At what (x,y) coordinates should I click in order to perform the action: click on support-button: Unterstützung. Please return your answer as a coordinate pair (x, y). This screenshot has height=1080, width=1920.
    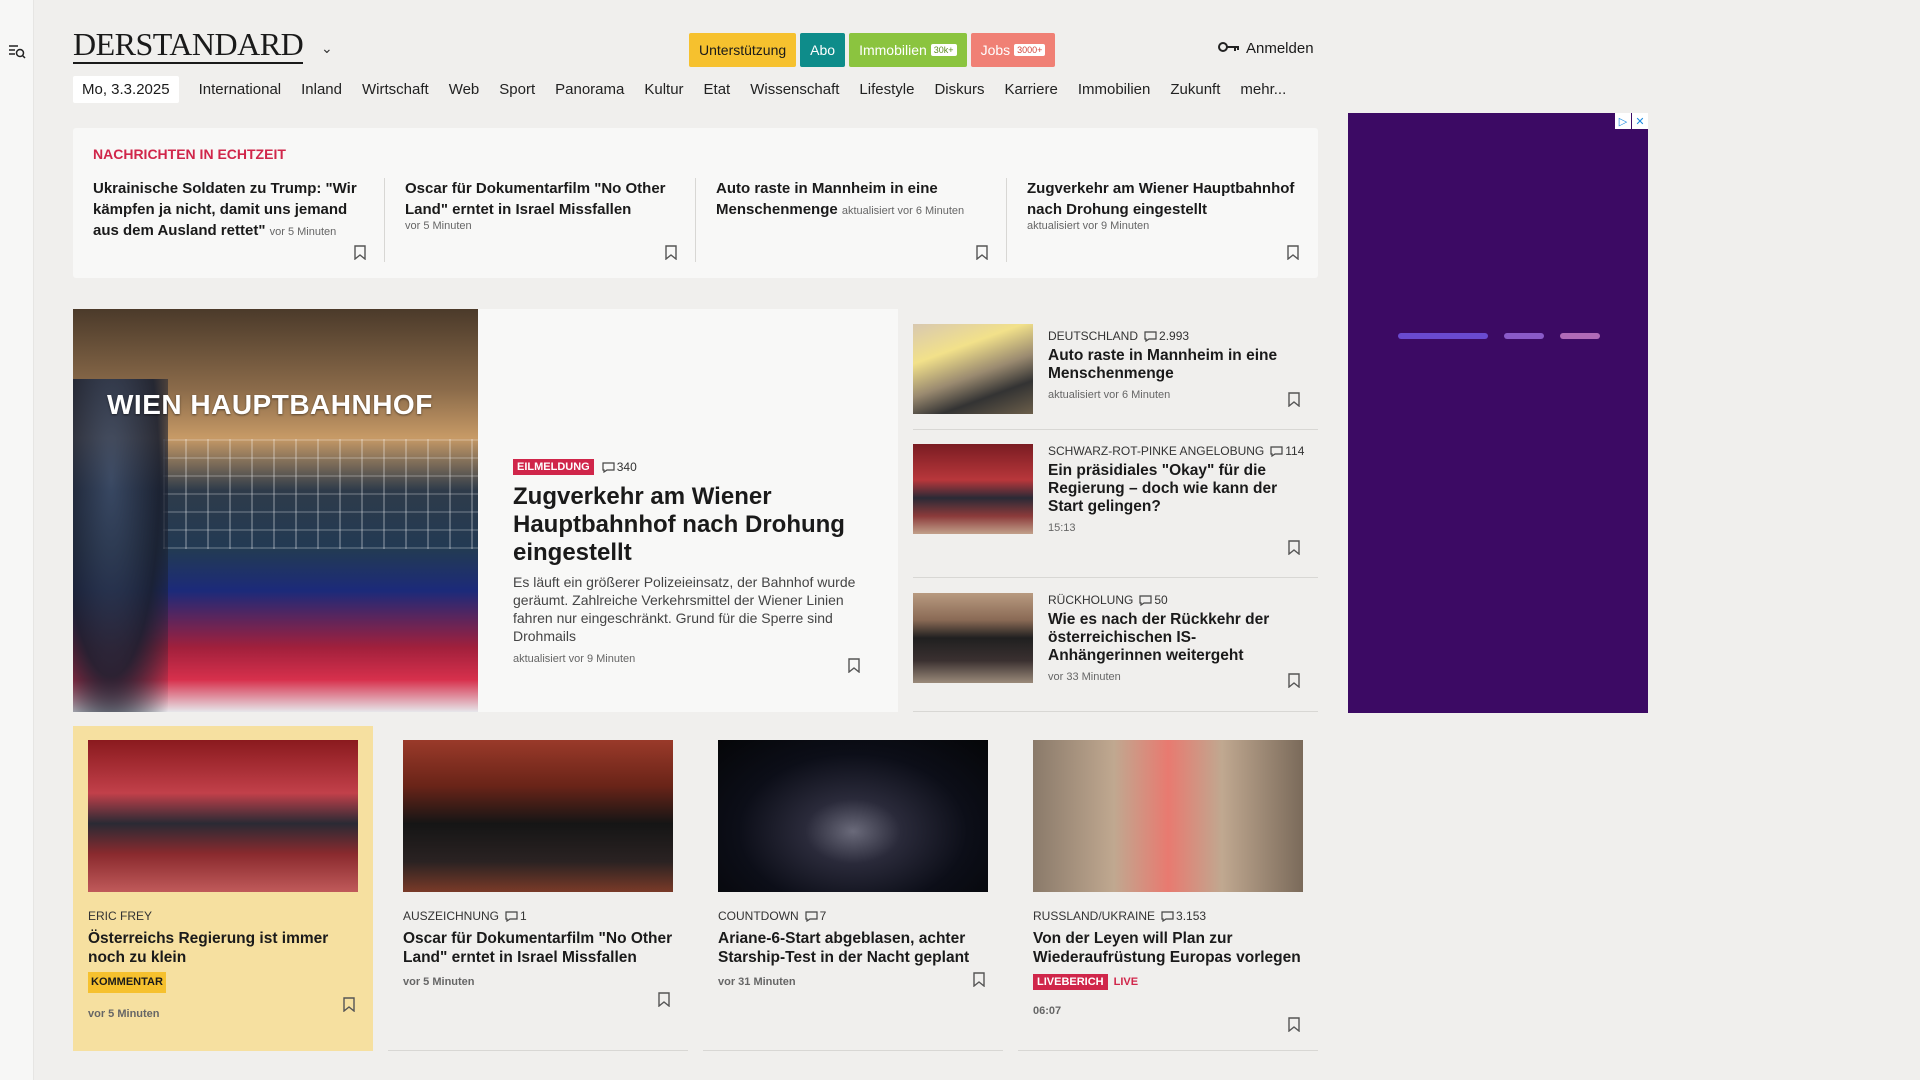
    Looking at the image, I should click on (743, 50).